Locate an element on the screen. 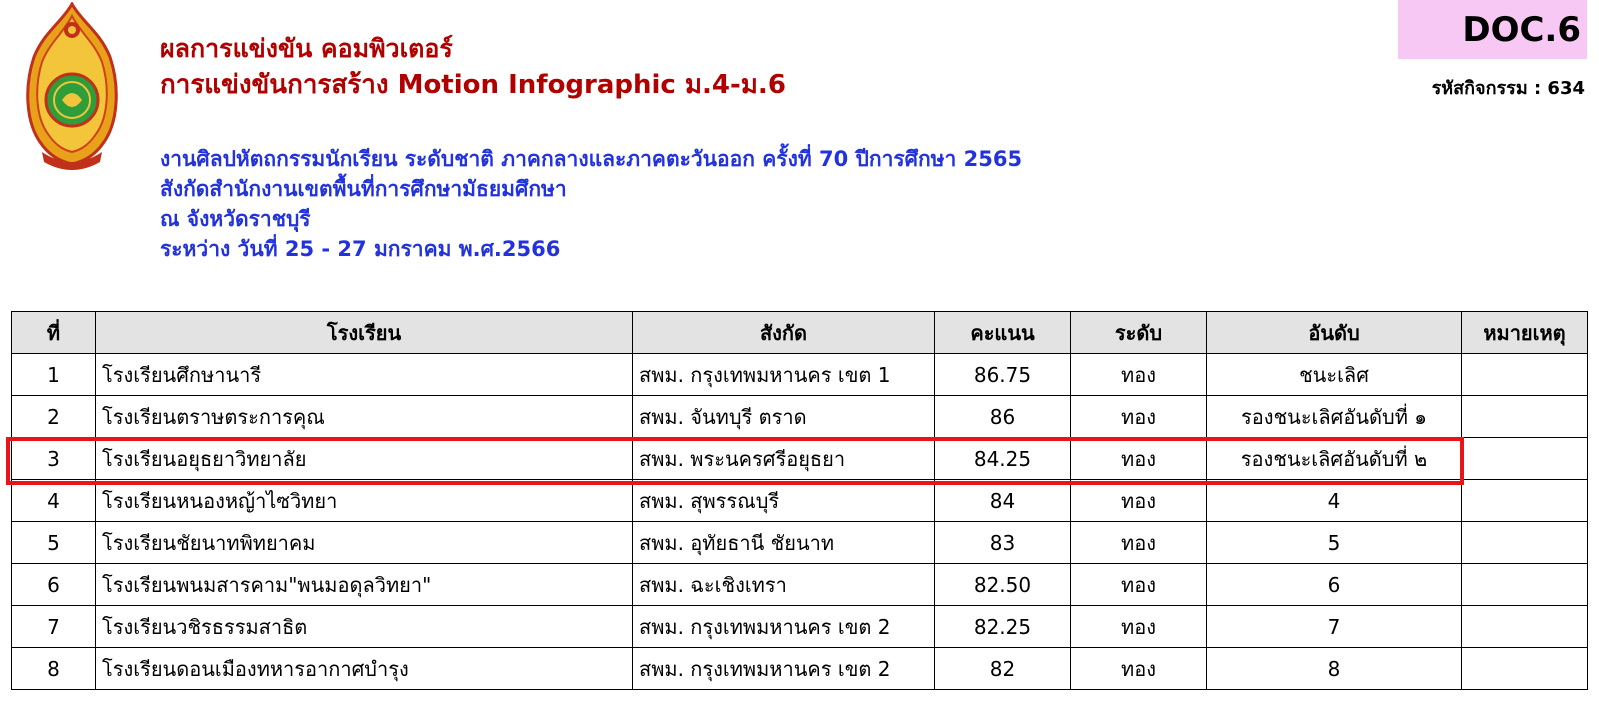 This screenshot has height=716, width=1599. cell-school: โรงเรียนพนมสารคาม"พนมอดุลวิทยา" is located at coordinates (364, 584).